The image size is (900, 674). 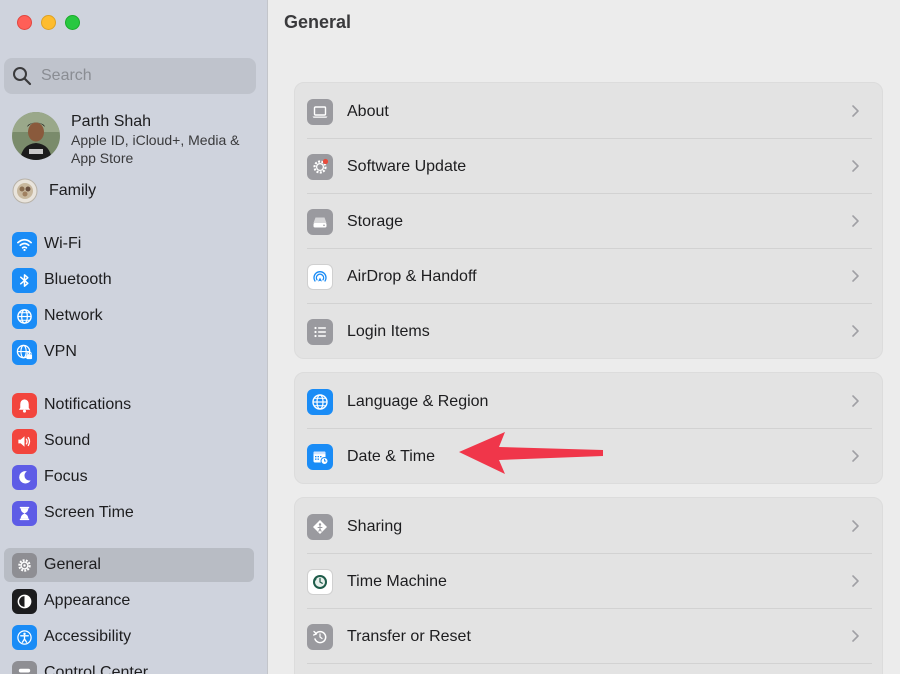 I want to click on row-label: Time Machine, so click(x=397, y=581).